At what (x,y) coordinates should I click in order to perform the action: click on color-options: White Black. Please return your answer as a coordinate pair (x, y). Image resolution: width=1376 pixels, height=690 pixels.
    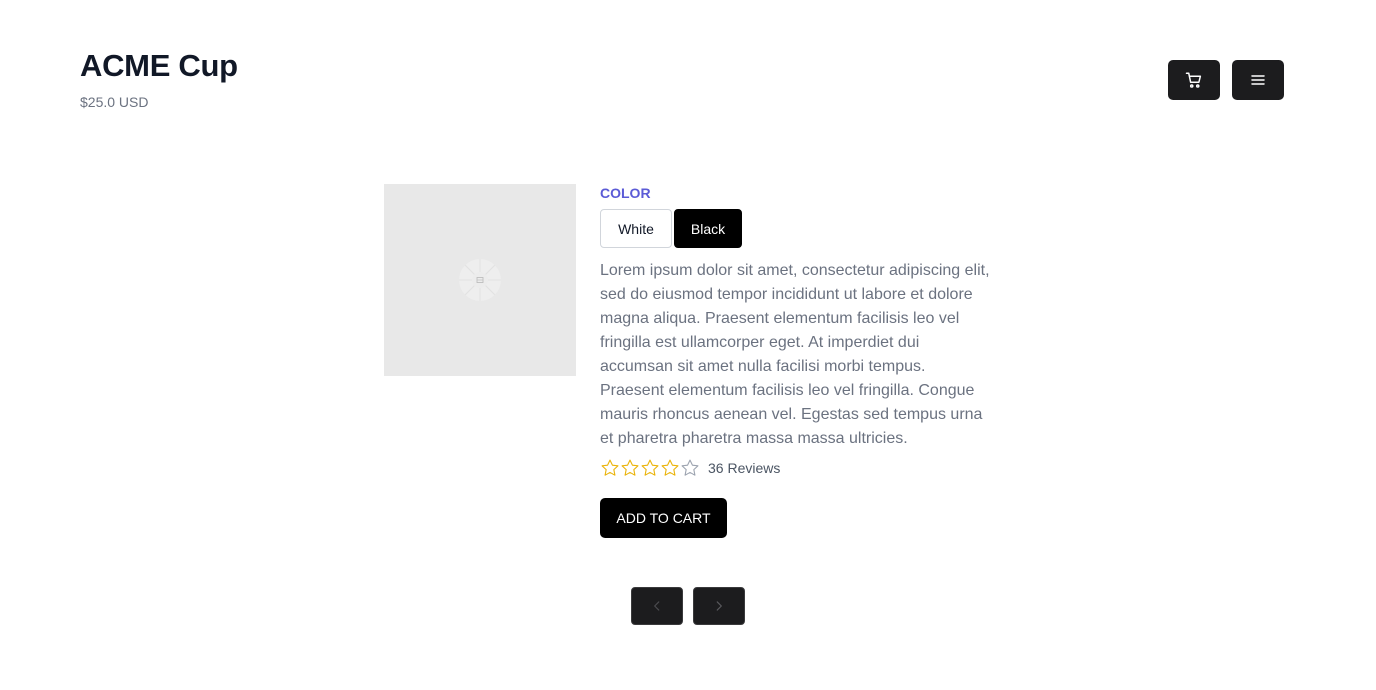
    Looking at the image, I should click on (800, 228).